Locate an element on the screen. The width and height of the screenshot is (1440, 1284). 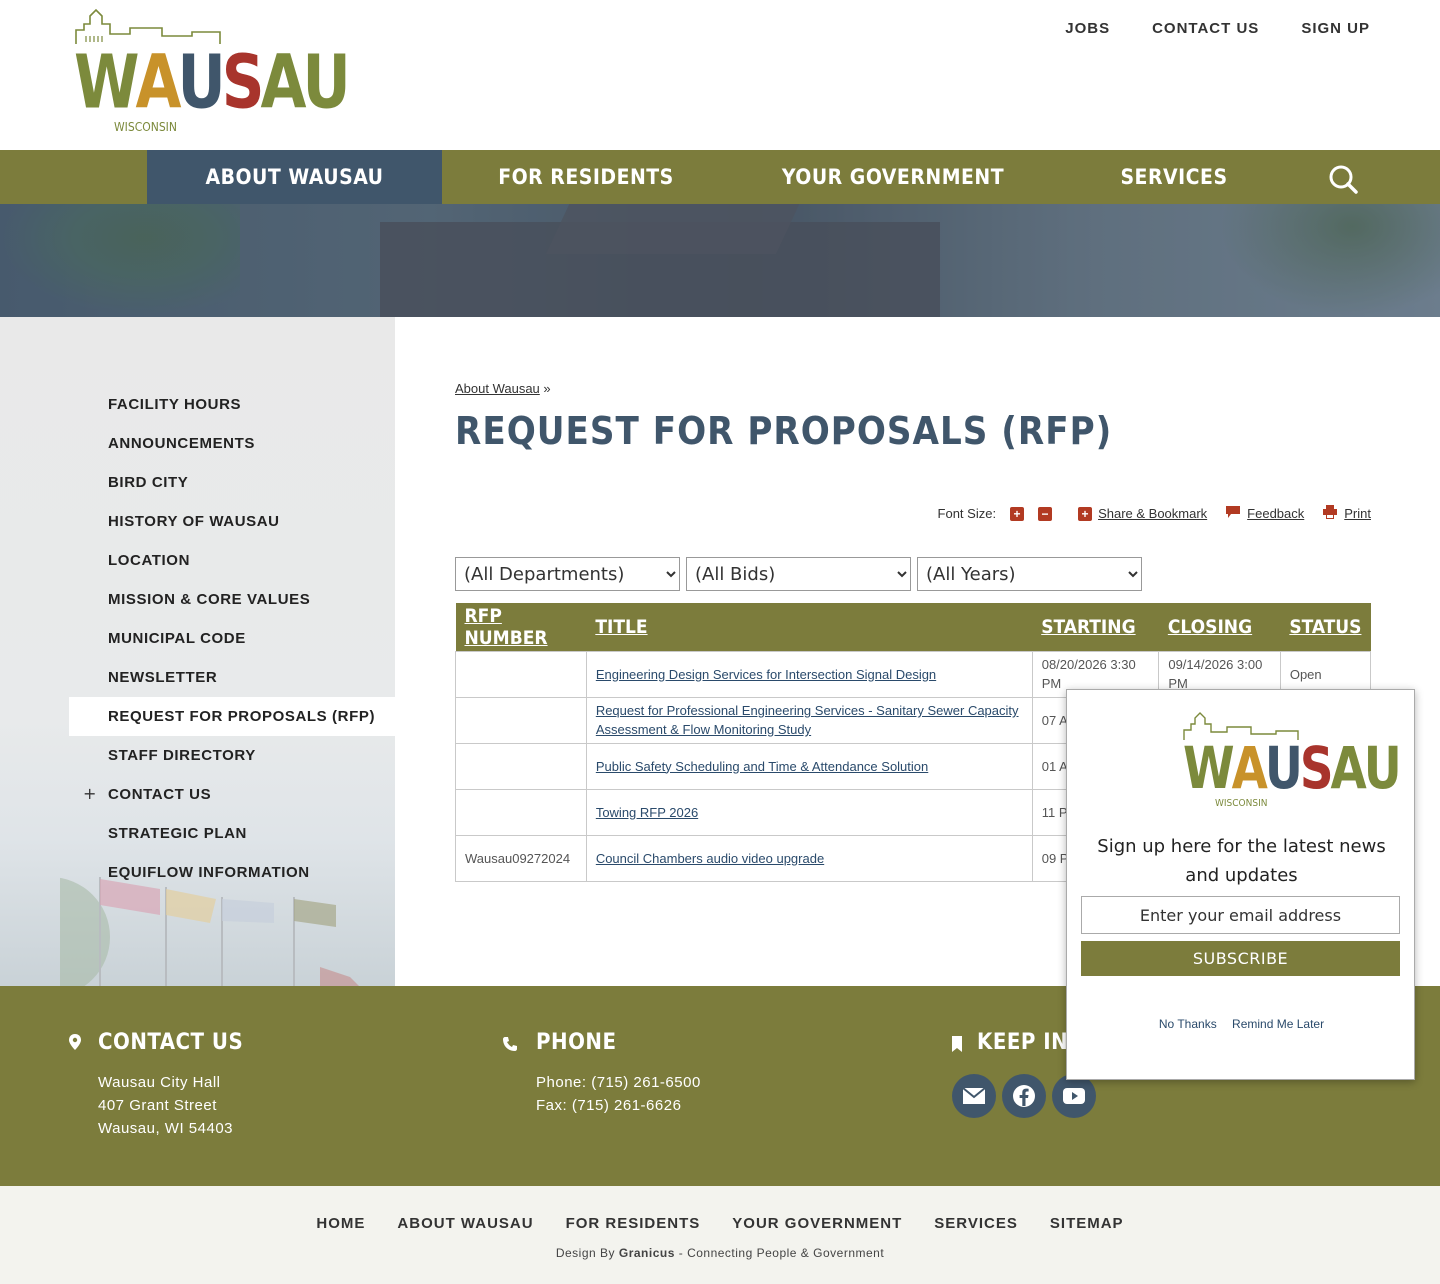
column-header-status: STATUS is located at coordinates (1325, 627).